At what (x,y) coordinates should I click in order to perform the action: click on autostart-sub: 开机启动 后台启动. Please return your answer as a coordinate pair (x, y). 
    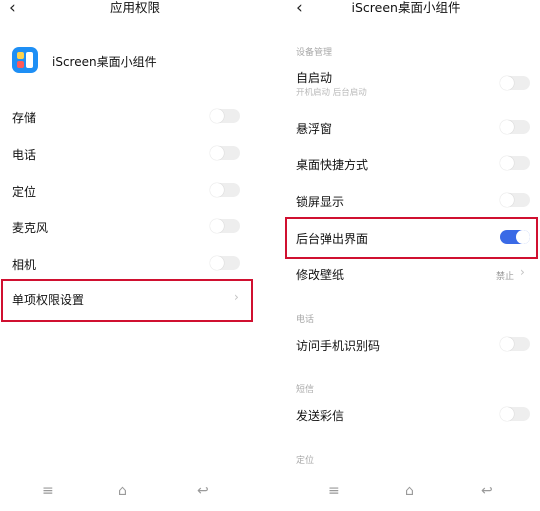
    Looking at the image, I should click on (331, 93).